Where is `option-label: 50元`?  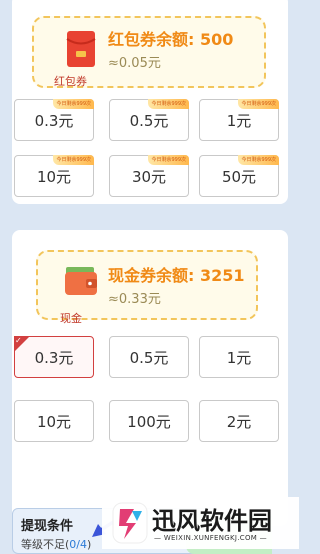
option-label: 50元 is located at coordinates (239, 176).